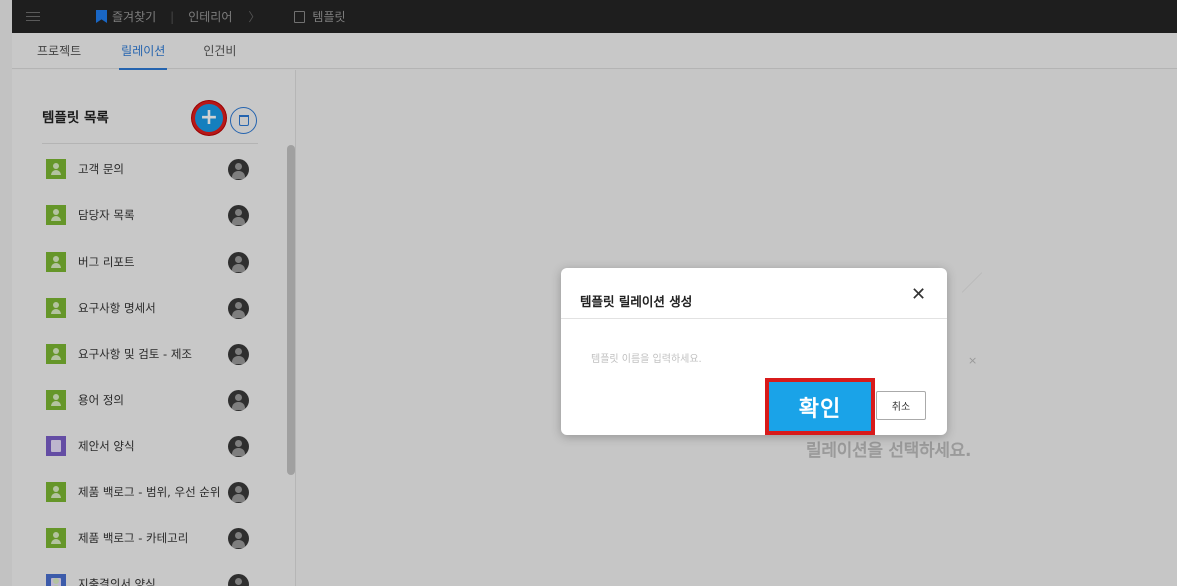  What do you see at coordinates (101, 400) in the screenshot?
I see `list-item-label: 용어 정의` at bounding box center [101, 400].